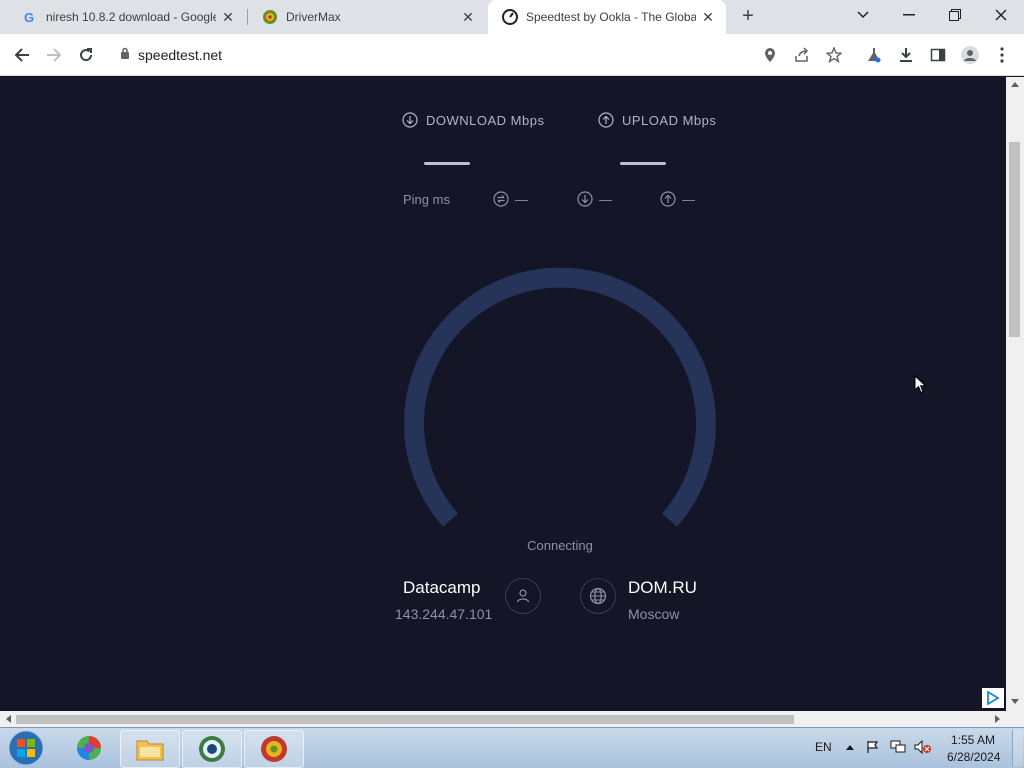  What do you see at coordinates (560, 545) in the screenshot?
I see `status-text: Connecting` at bounding box center [560, 545].